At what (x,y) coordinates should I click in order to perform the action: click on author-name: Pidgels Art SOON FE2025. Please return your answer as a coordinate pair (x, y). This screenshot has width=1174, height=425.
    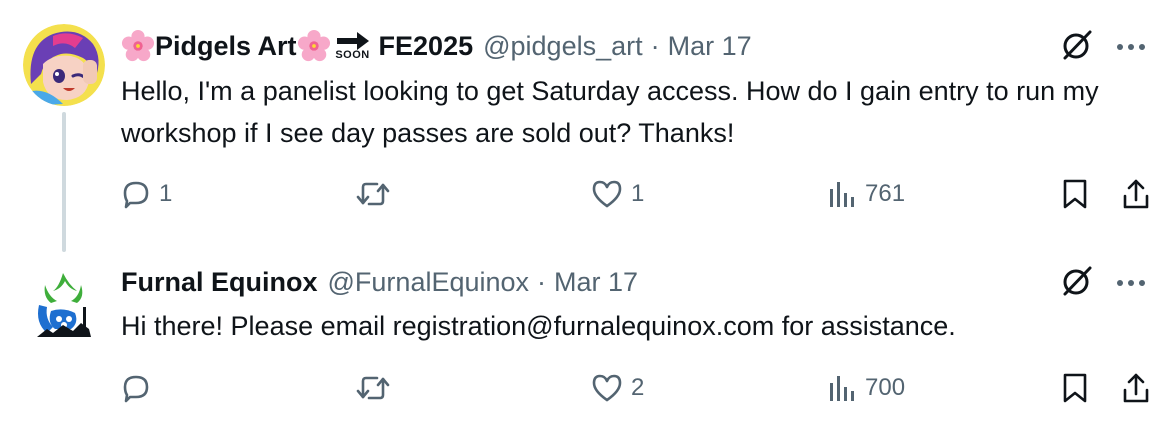
    Looking at the image, I should click on (297, 46).